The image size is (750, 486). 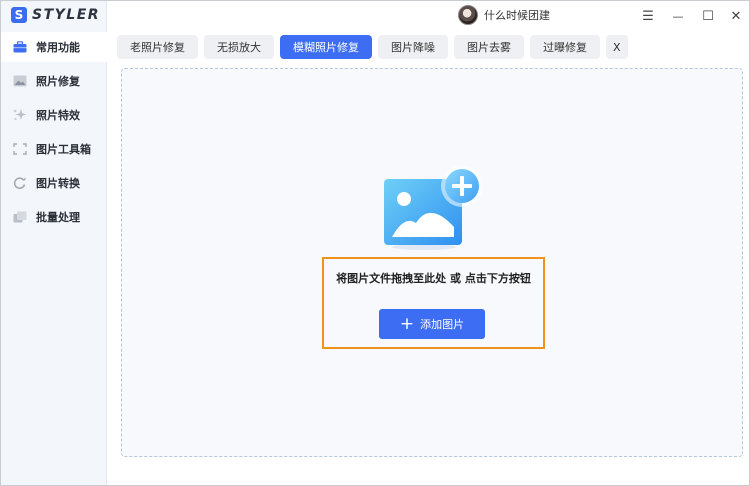 What do you see at coordinates (54, 243) in the screenshot?
I see `sidebar: S STYLER 常用功能 照片修复 照片特效 图片工具箱 图片转换 批量处理` at bounding box center [54, 243].